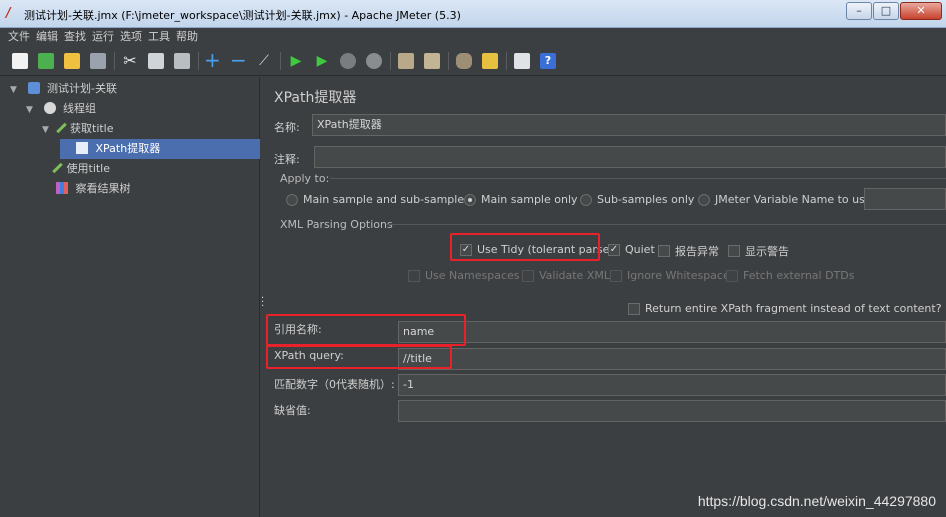 This screenshot has width=946, height=517. I want to click on tree-item-thread-group: ▼ 线程组, so click(61, 109).